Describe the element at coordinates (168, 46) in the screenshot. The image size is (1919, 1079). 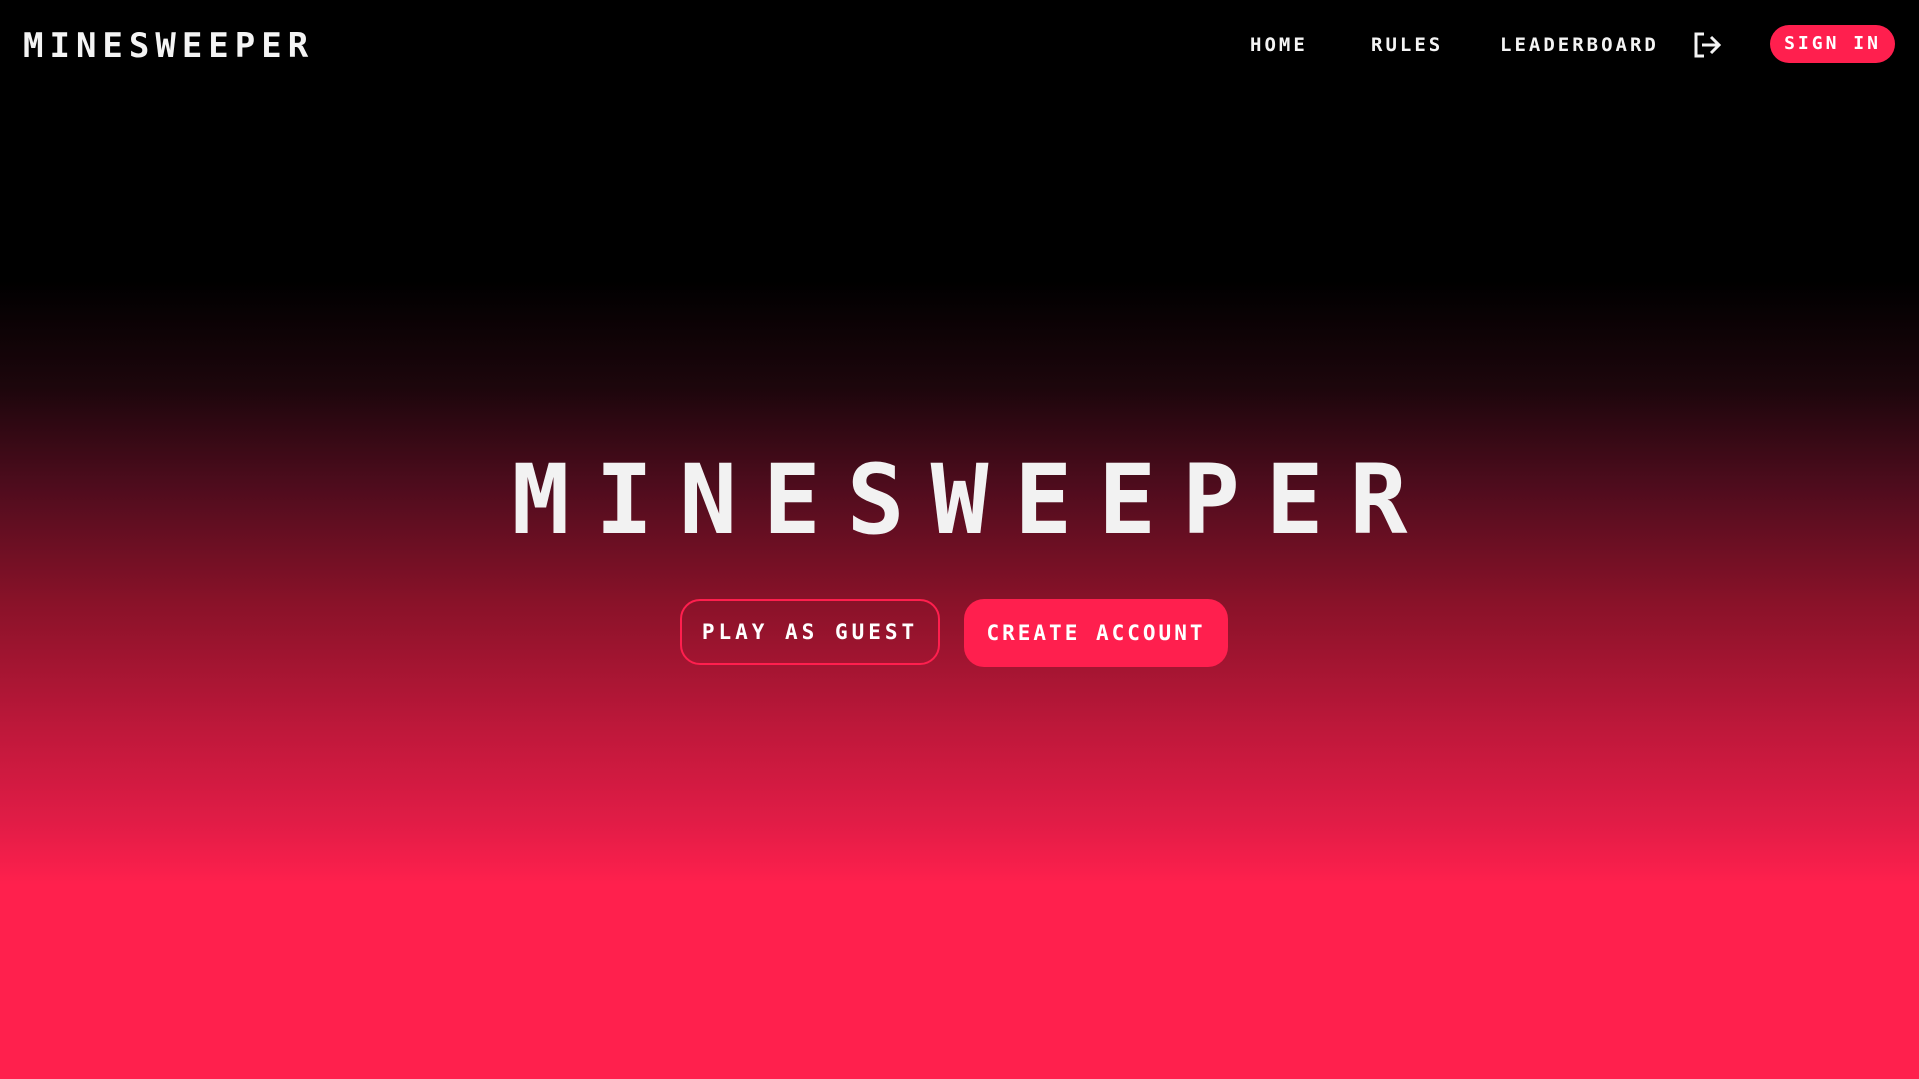
I see `brand-logo: MINESWEEPER` at that location.